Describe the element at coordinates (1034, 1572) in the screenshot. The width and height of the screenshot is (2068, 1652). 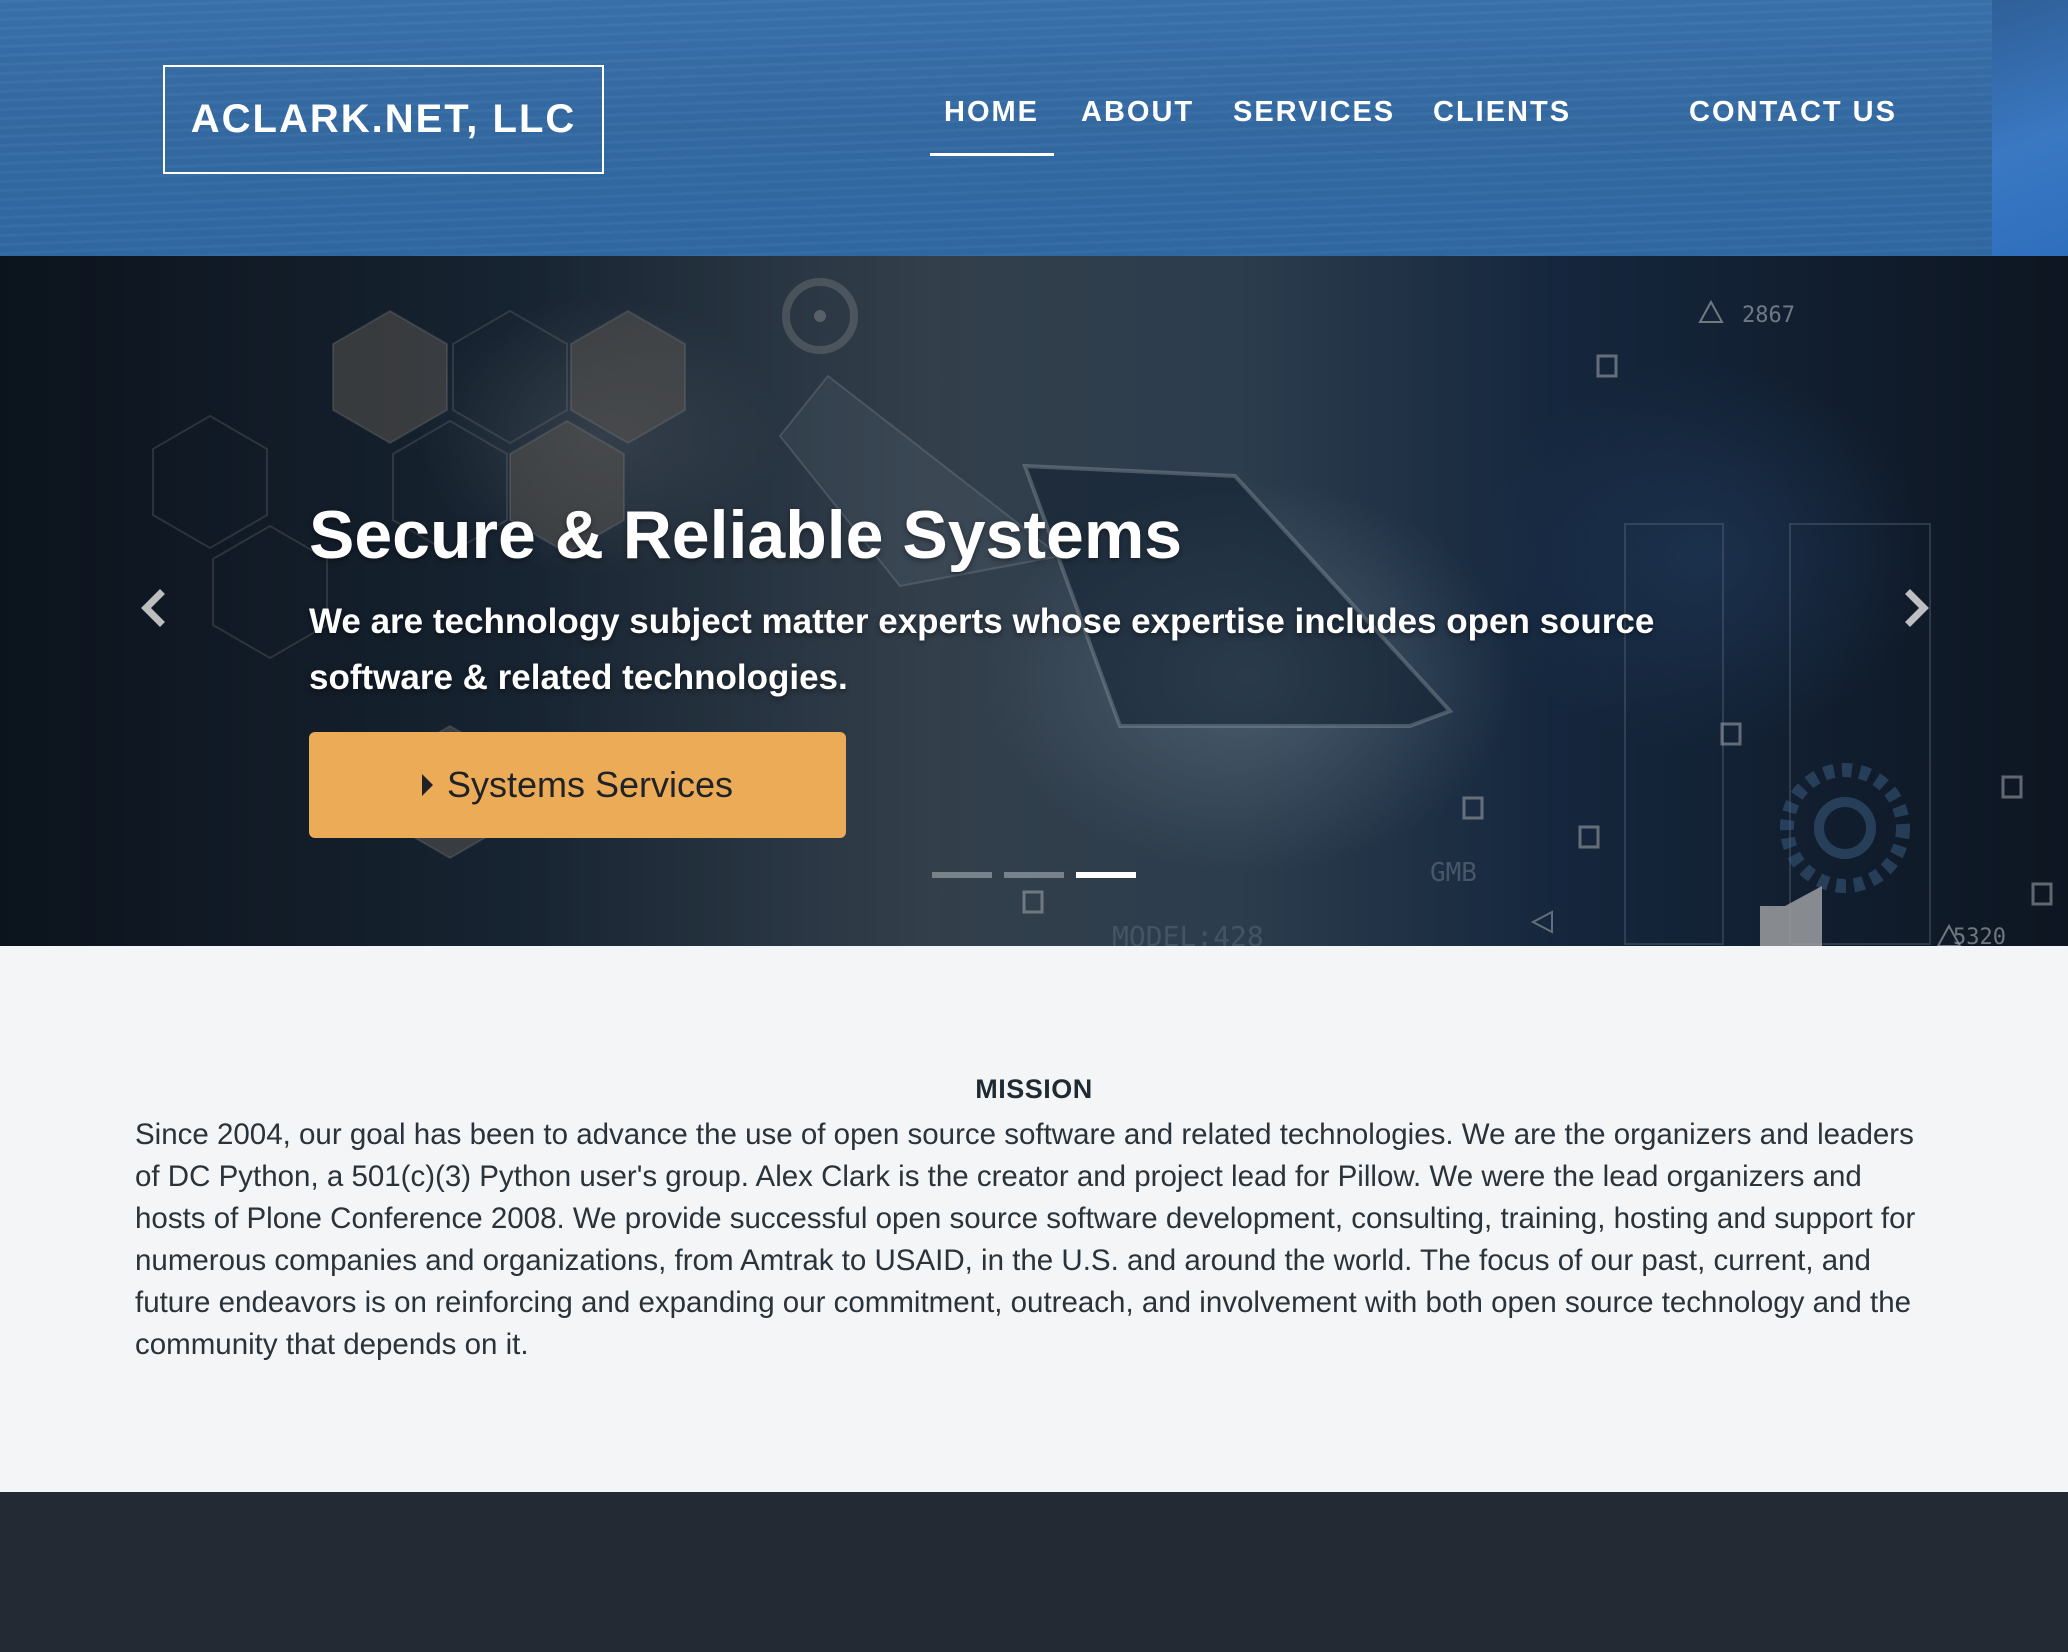
I see `site-footer` at that location.